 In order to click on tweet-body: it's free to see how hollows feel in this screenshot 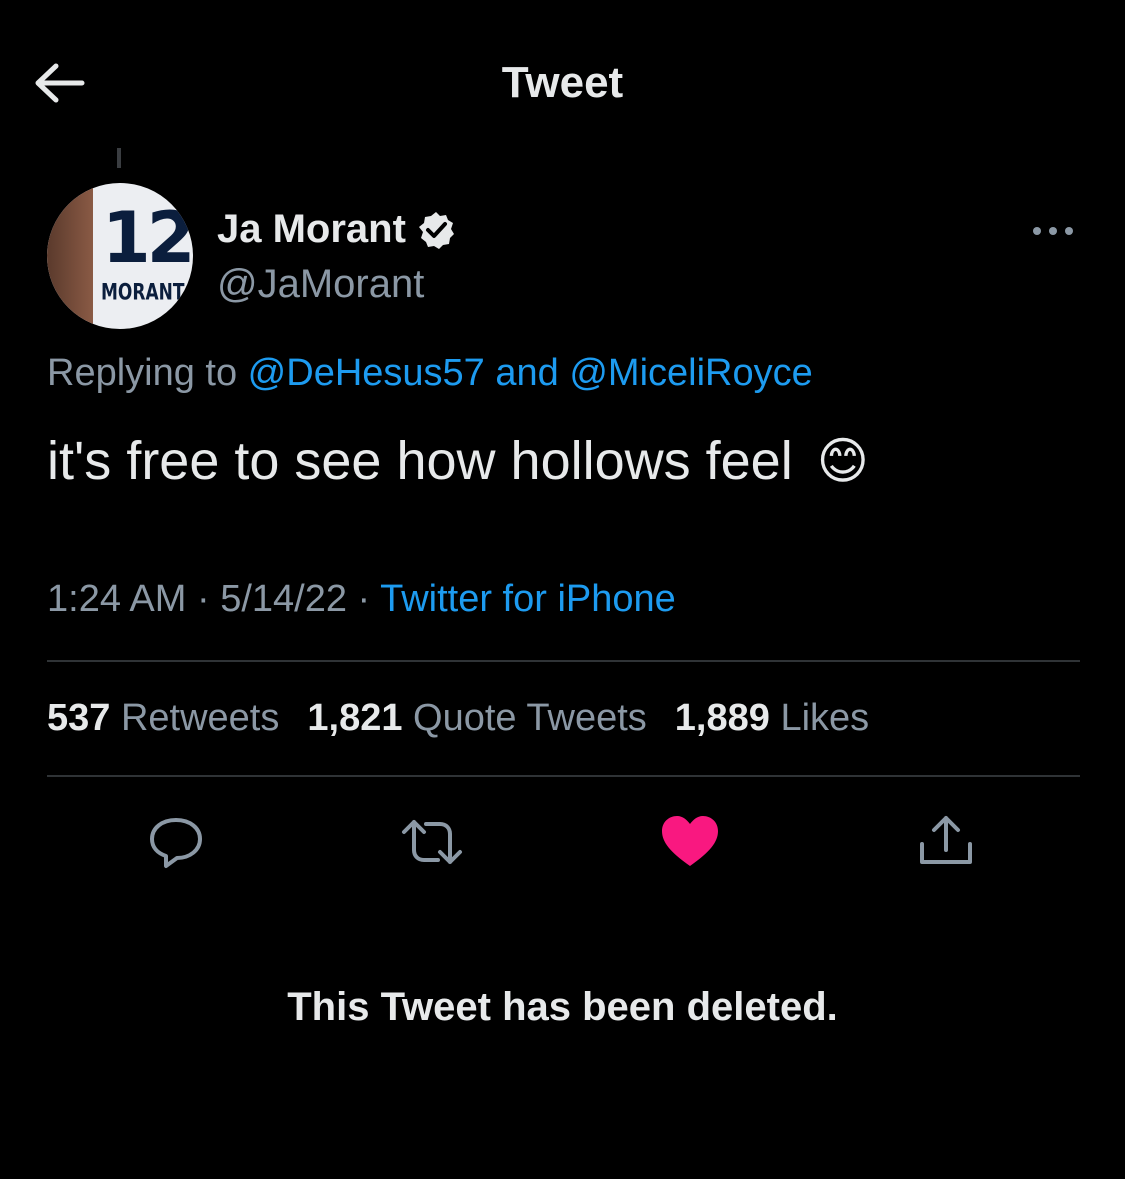, I will do `click(420, 461)`.